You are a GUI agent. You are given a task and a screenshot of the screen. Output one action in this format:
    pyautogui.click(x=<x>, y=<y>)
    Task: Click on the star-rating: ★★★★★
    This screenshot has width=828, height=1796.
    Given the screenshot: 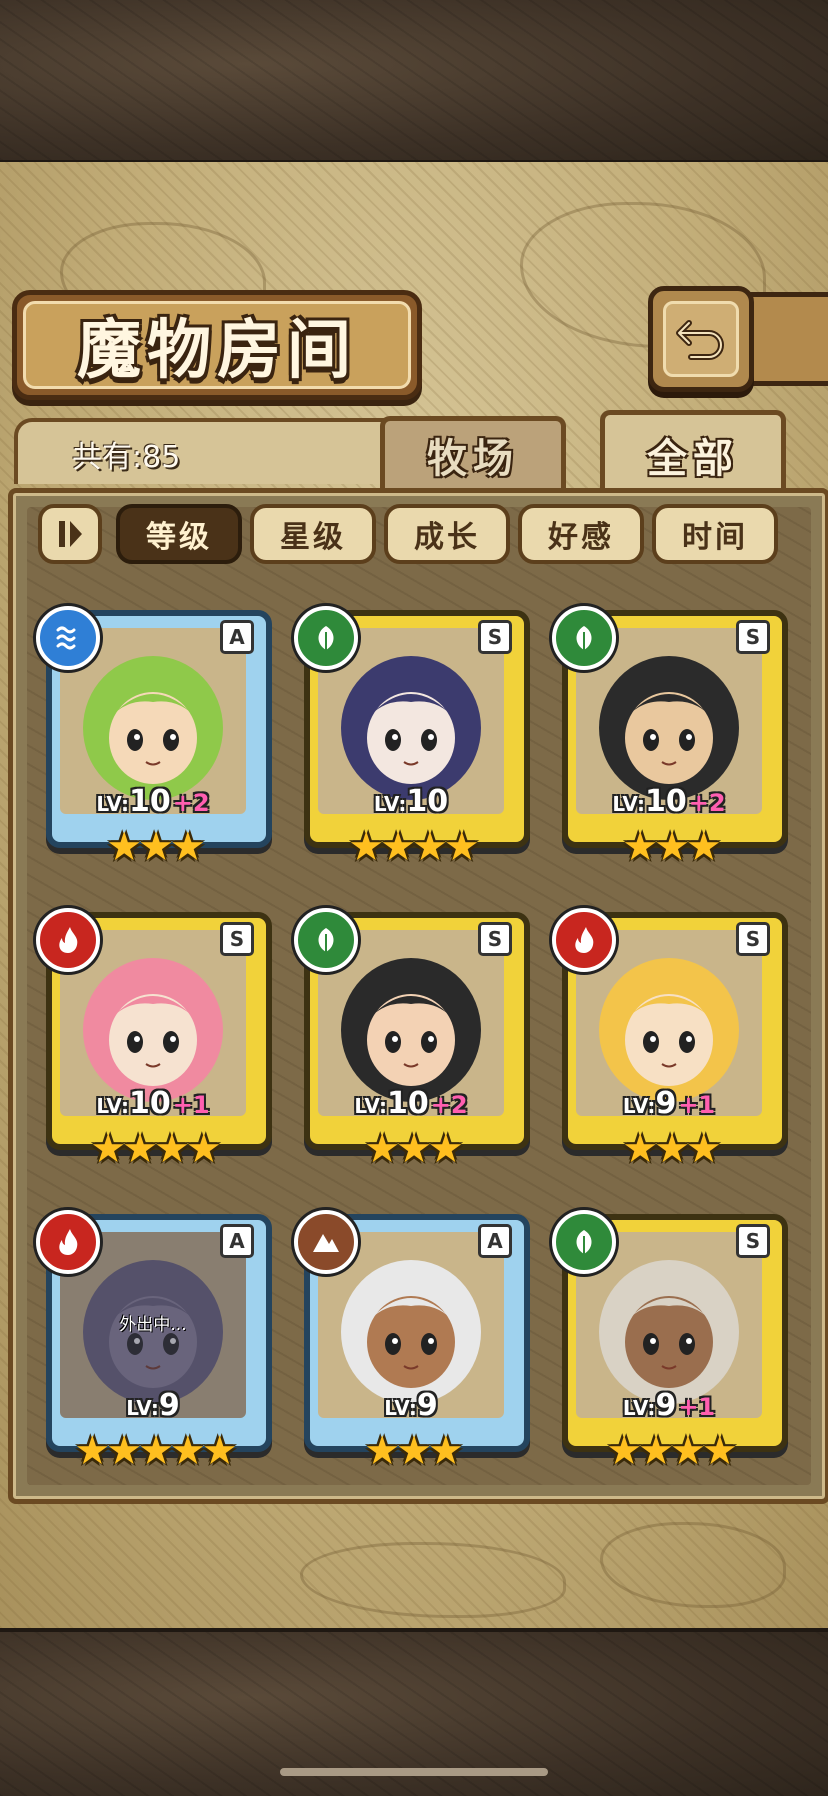 What is the action you would take?
    pyautogui.click(x=154, y=1451)
    